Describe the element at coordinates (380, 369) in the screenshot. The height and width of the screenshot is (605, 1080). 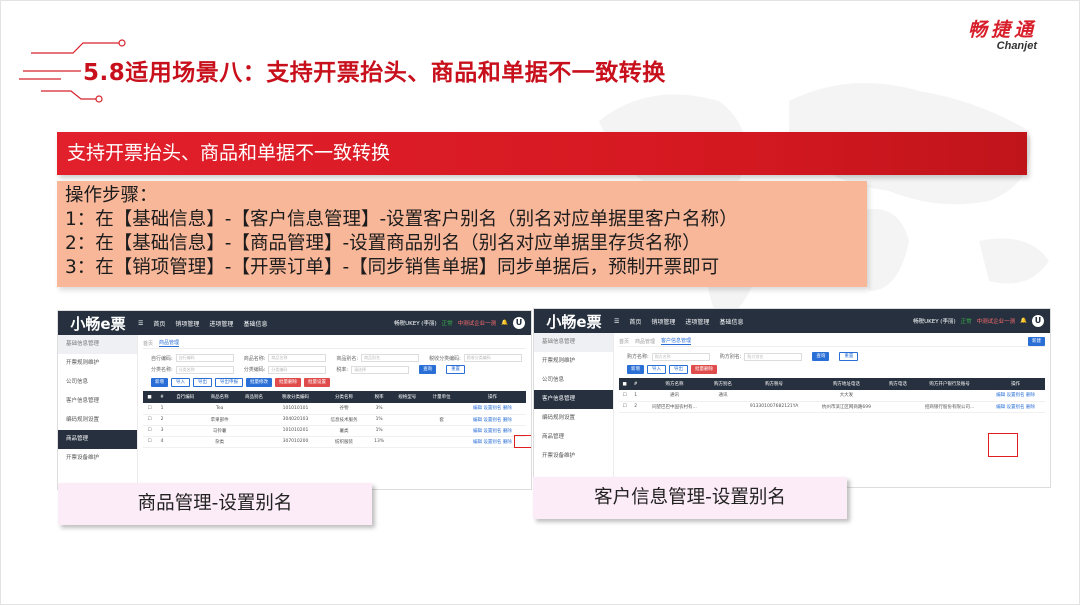
I see `tax-rate-select: 请选择` at that location.